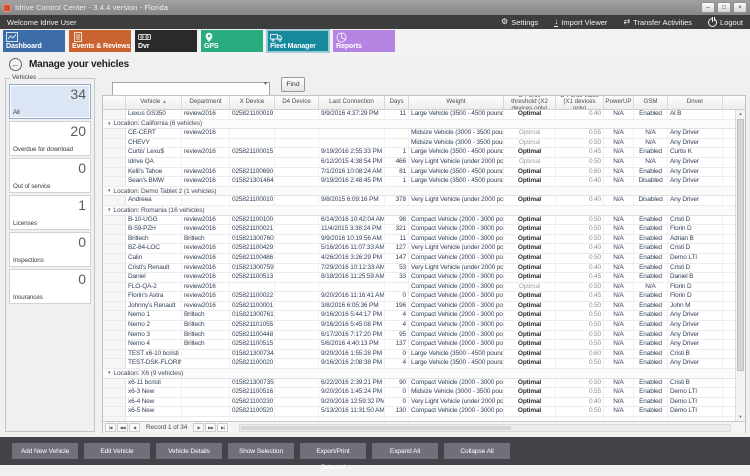 The height and width of the screenshot is (476, 750). I want to click on sidebar-card-inspections: 0 Inspections, so click(50, 249).